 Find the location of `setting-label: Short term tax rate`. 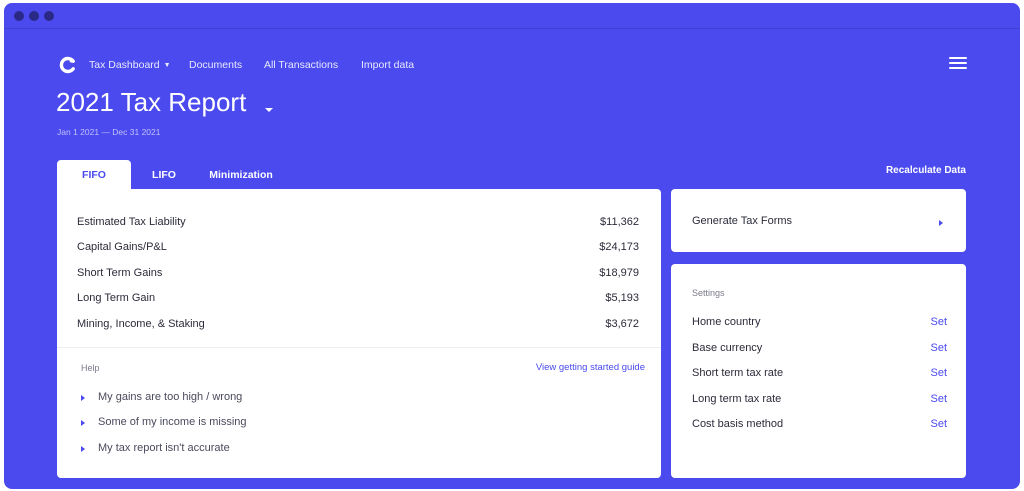

setting-label: Short term tax rate is located at coordinates (738, 373).